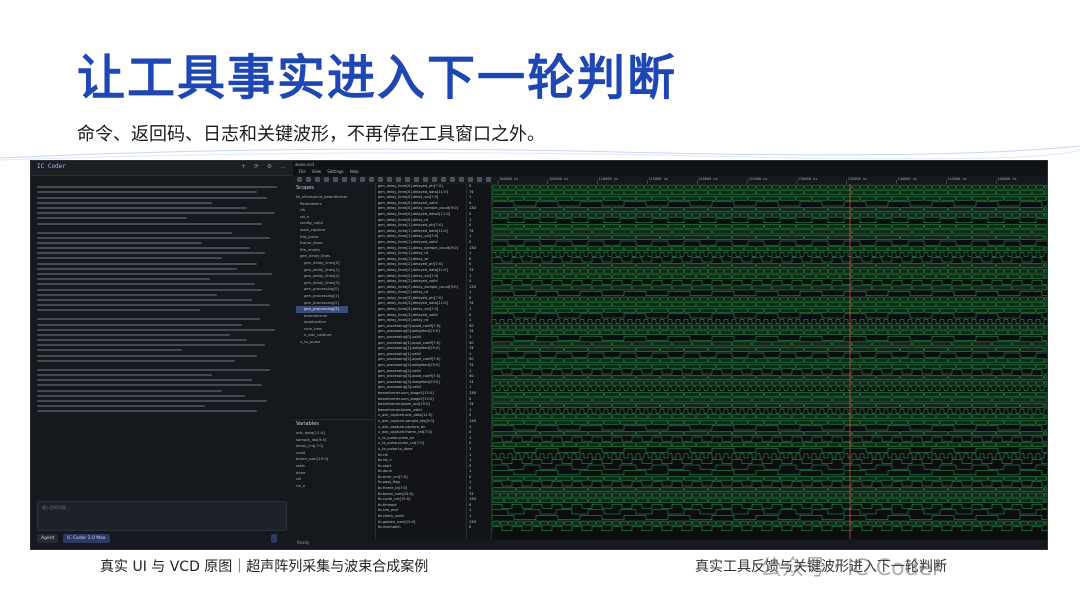 The height and width of the screenshot is (607, 1080). Describe the element at coordinates (86, 538) in the screenshot. I see `model-select: IC Coder 2.0 Max` at that location.